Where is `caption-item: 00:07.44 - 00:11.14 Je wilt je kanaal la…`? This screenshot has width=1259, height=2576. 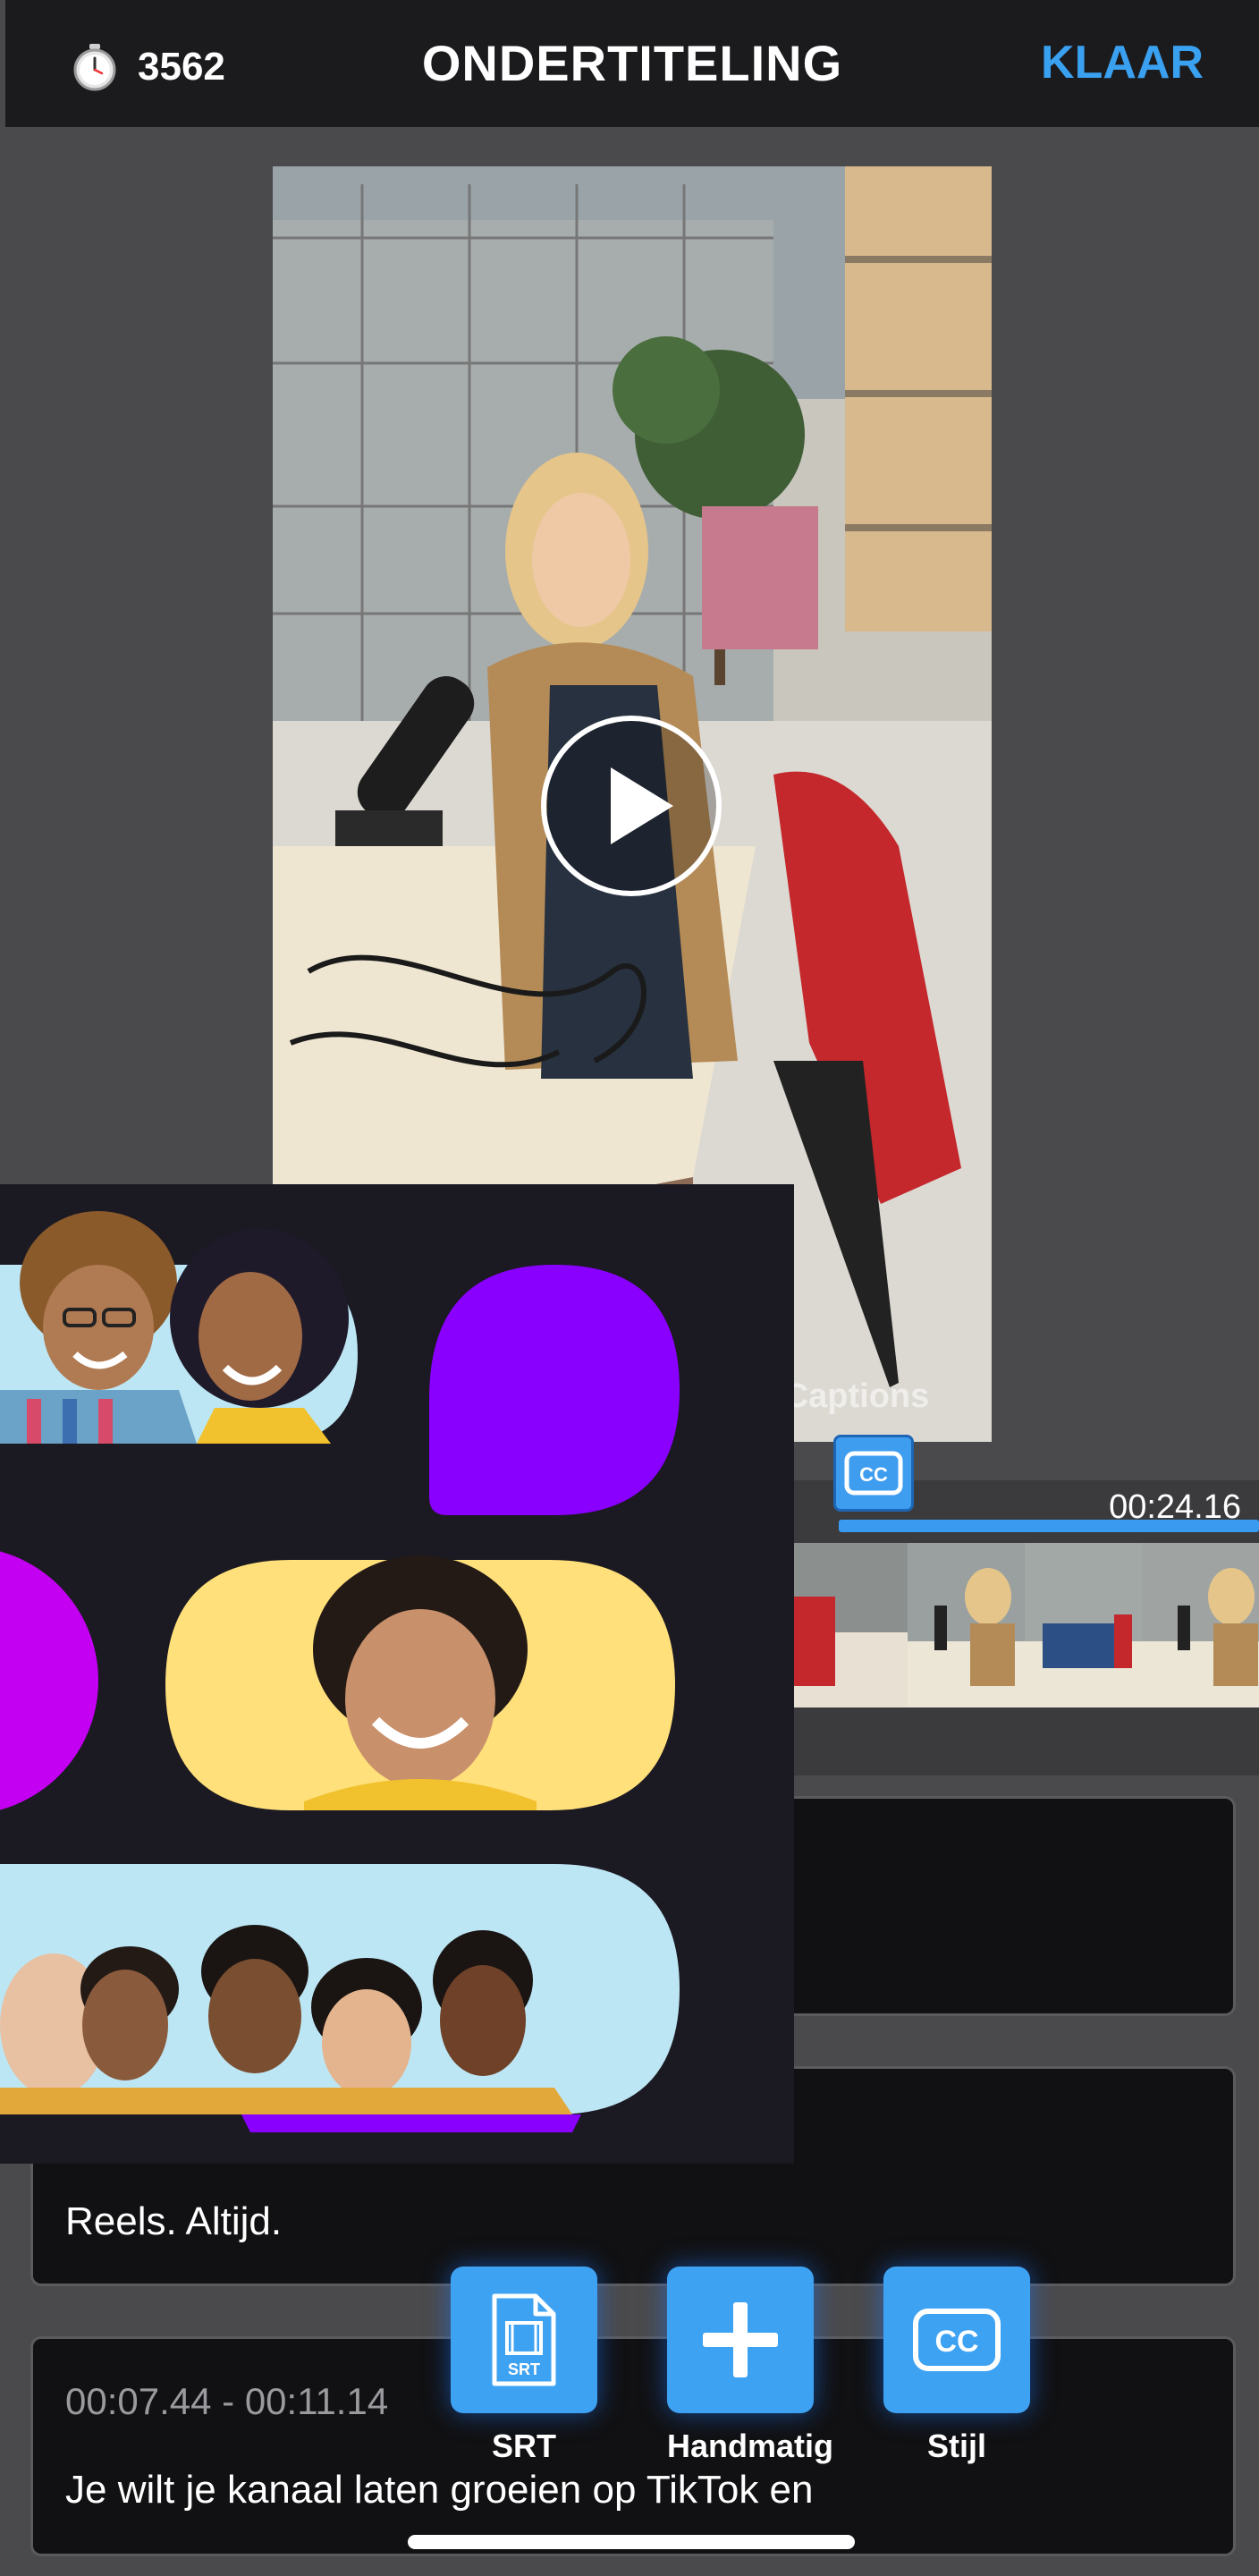 caption-item: 00:07.44 - 00:11.14 Je wilt je kanaal la… is located at coordinates (633, 2446).